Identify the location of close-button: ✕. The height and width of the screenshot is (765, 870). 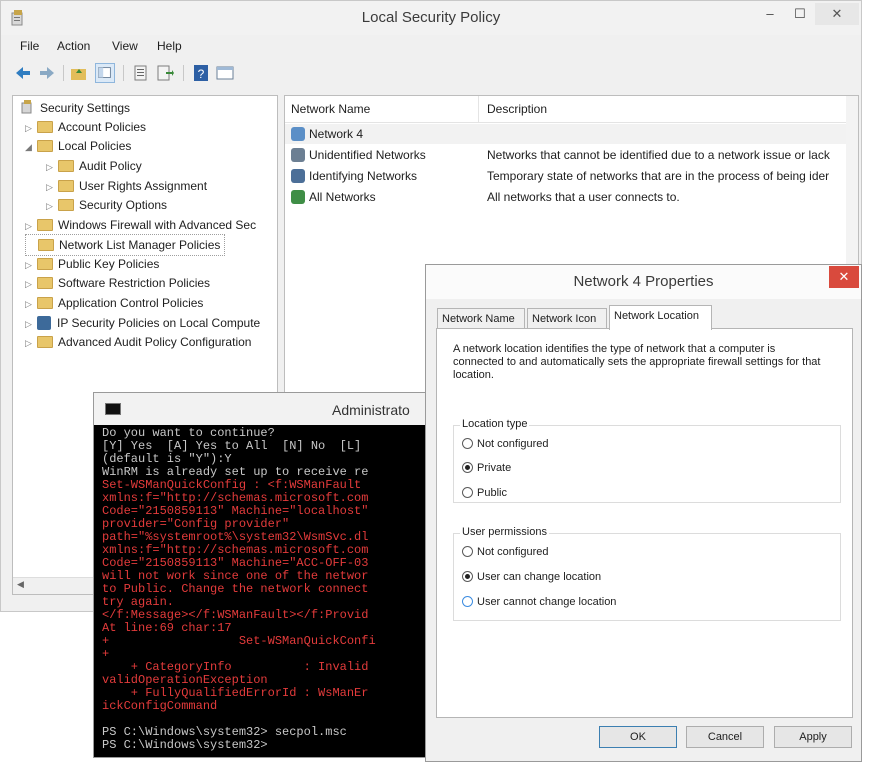
(837, 14).